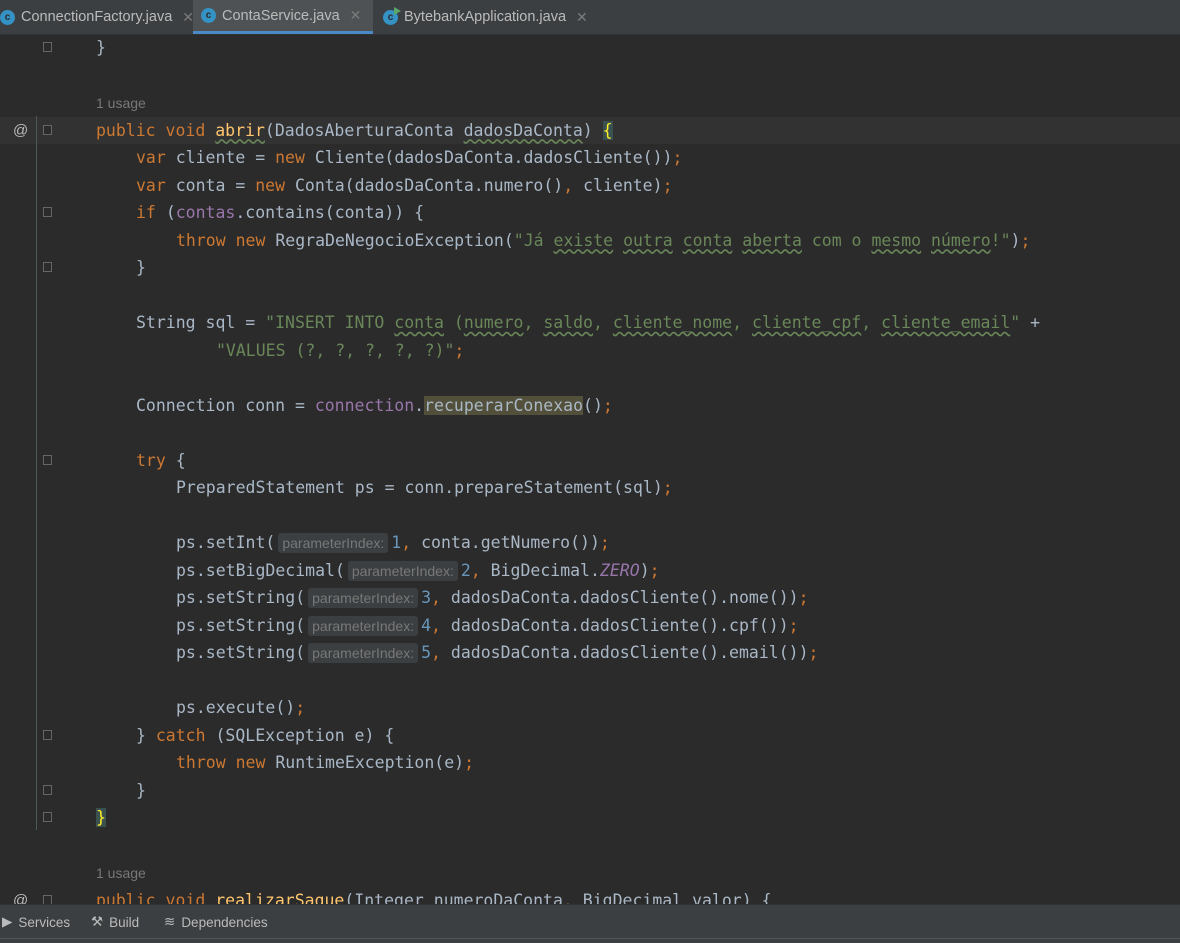  I want to click on code-token: mesmo, so click(896, 240).